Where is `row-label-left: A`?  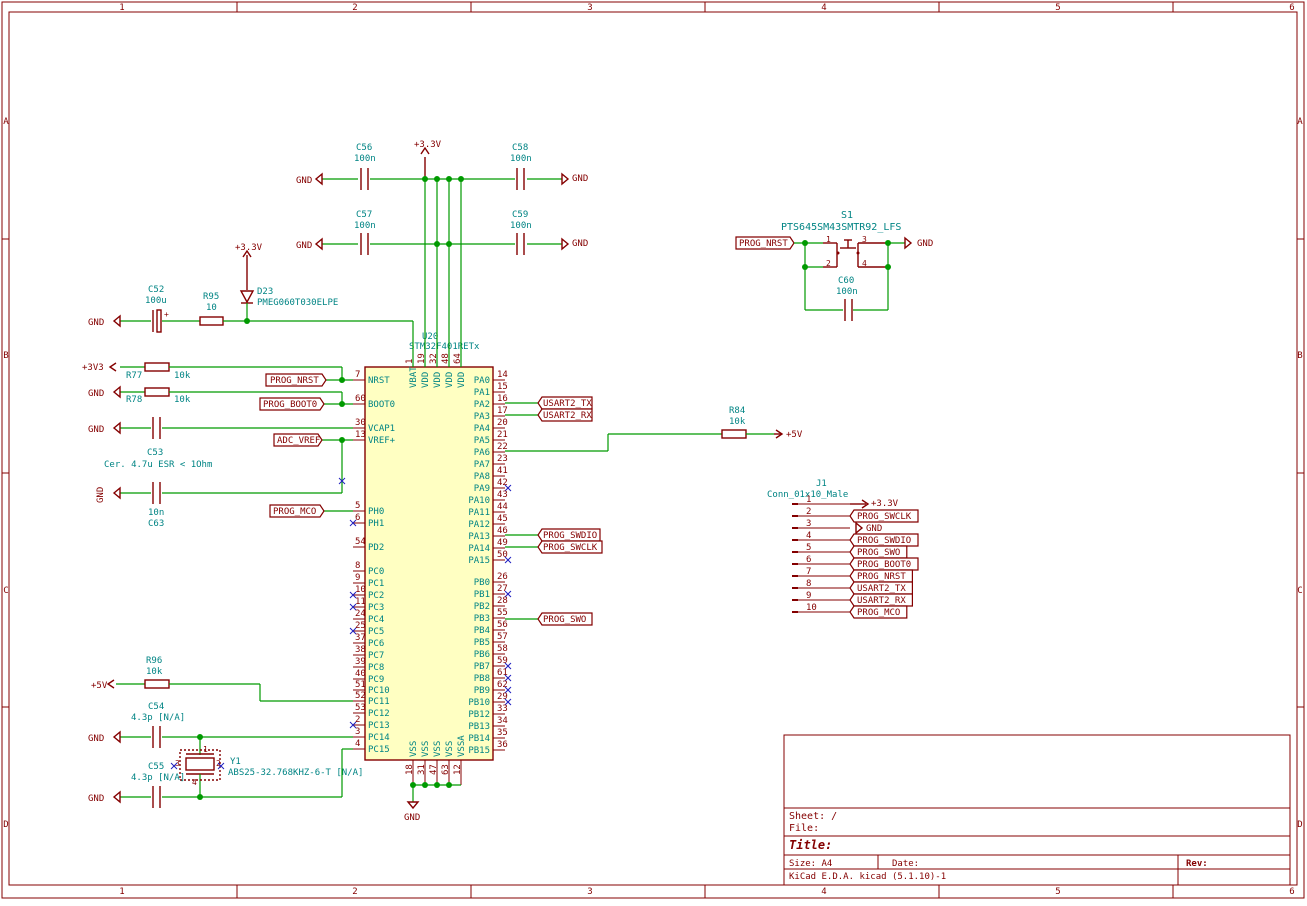 row-label-left: A is located at coordinates (6, 122).